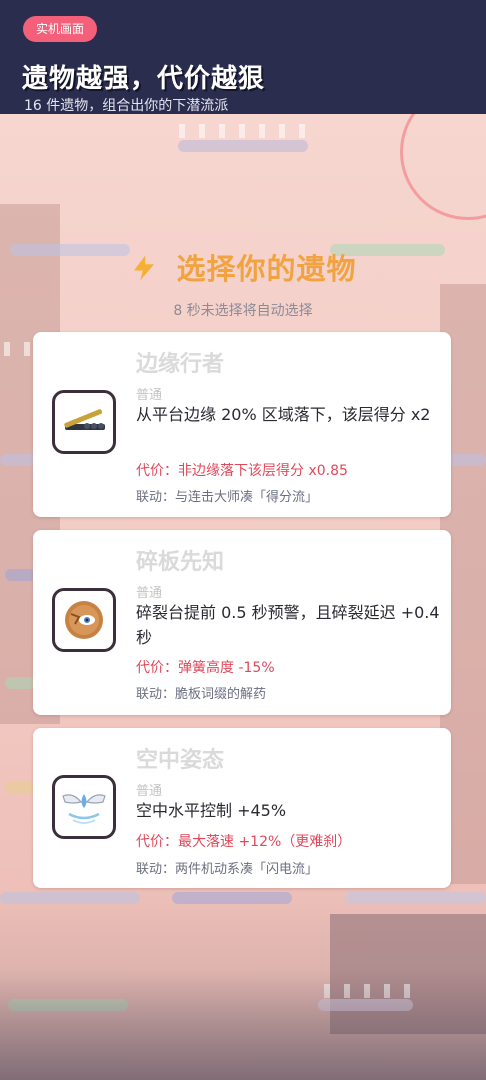 The width and height of the screenshot is (486, 1080). Describe the element at coordinates (211, 810) in the screenshot. I see `relic-effect: 空中水平控制 +45%` at that location.